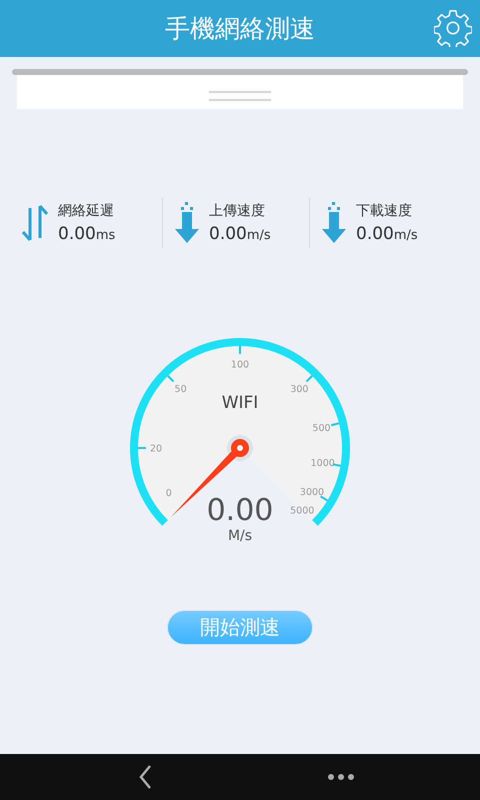 The width and height of the screenshot is (480, 800). What do you see at coordinates (240, 96) in the screenshot?
I see `drag-handle-icon` at bounding box center [240, 96].